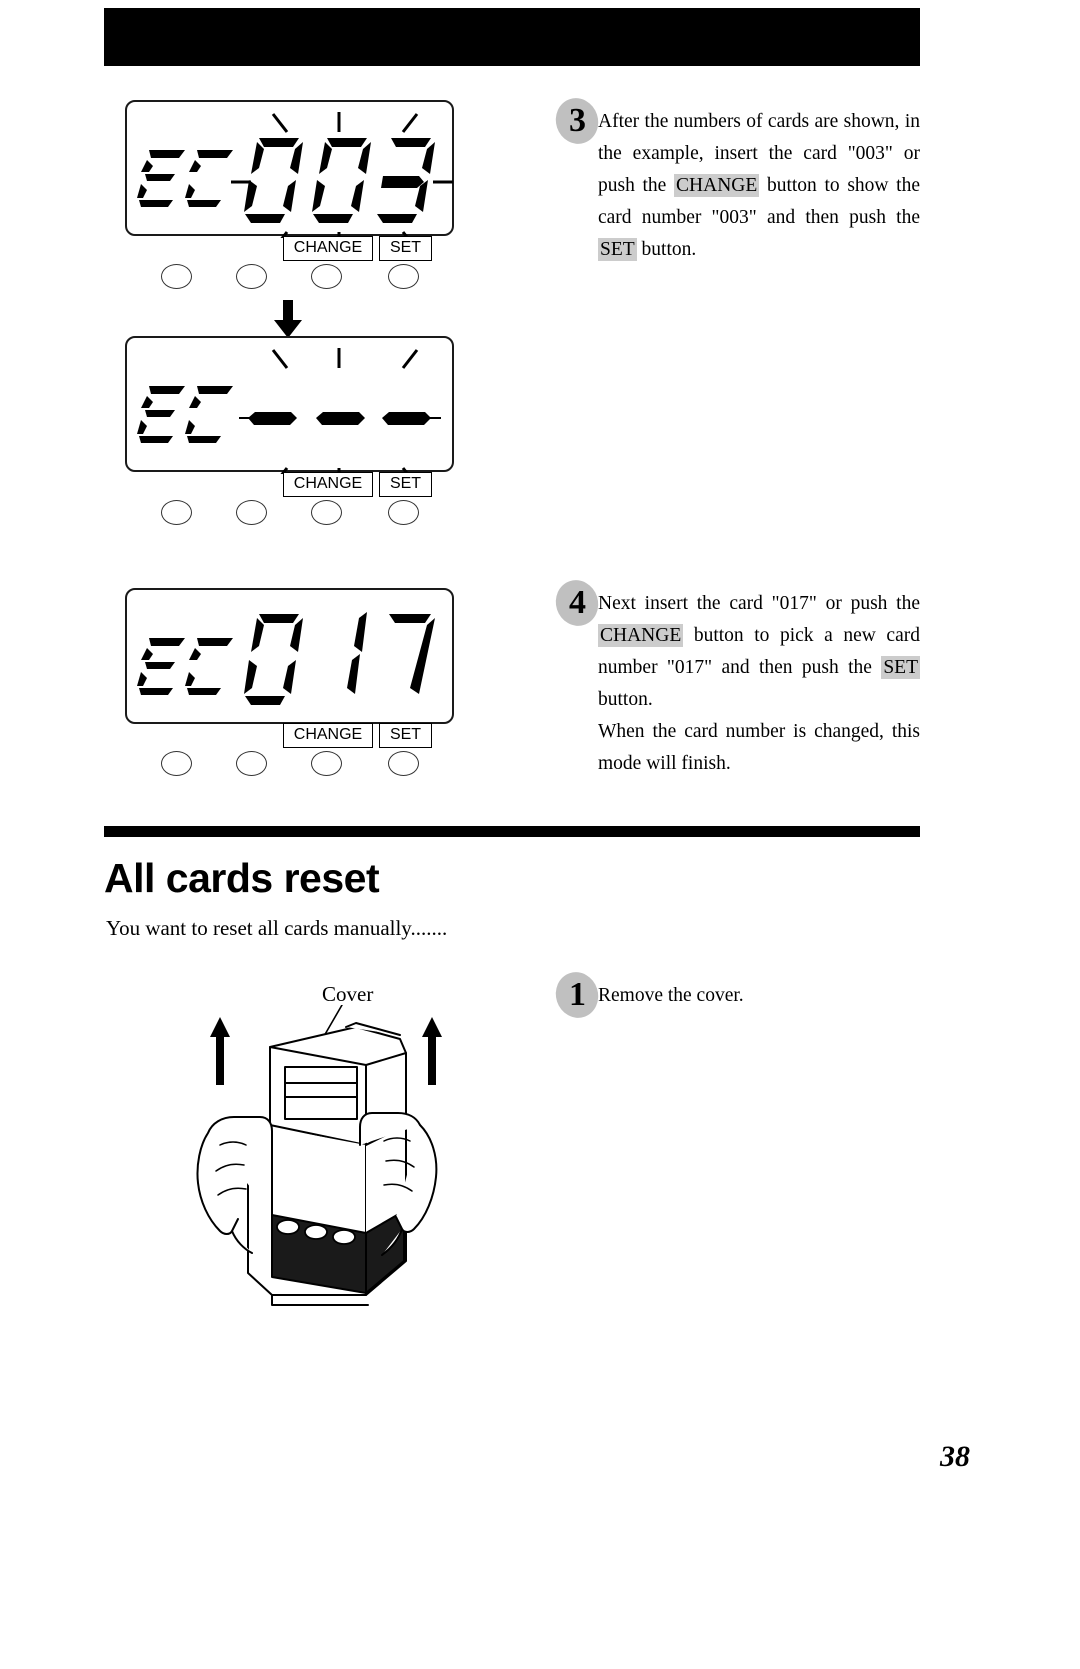  I want to click on up-arrow-right, so click(432, 1051).